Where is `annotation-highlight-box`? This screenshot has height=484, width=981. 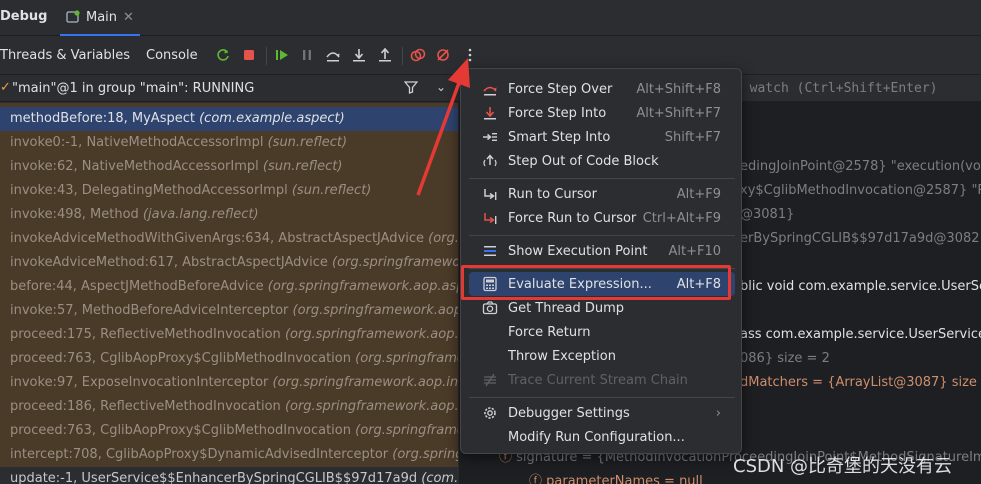 annotation-highlight-box is located at coordinates (596, 282).